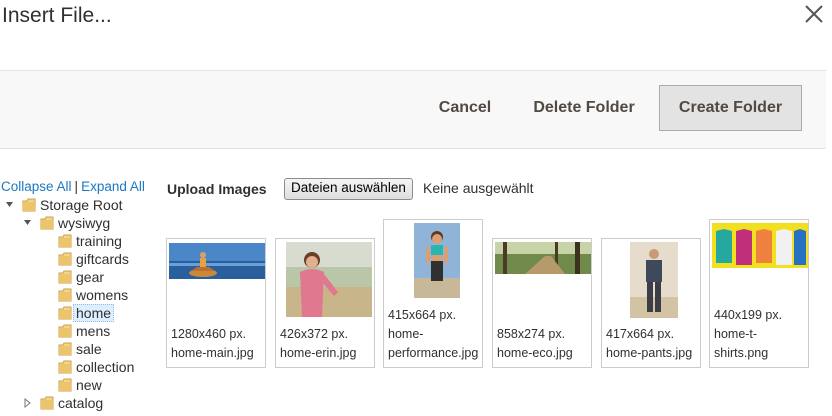  I want to click on file-thumbnail-home-erin: 426x372 px. home-erin.jpg, so click(325, 303).